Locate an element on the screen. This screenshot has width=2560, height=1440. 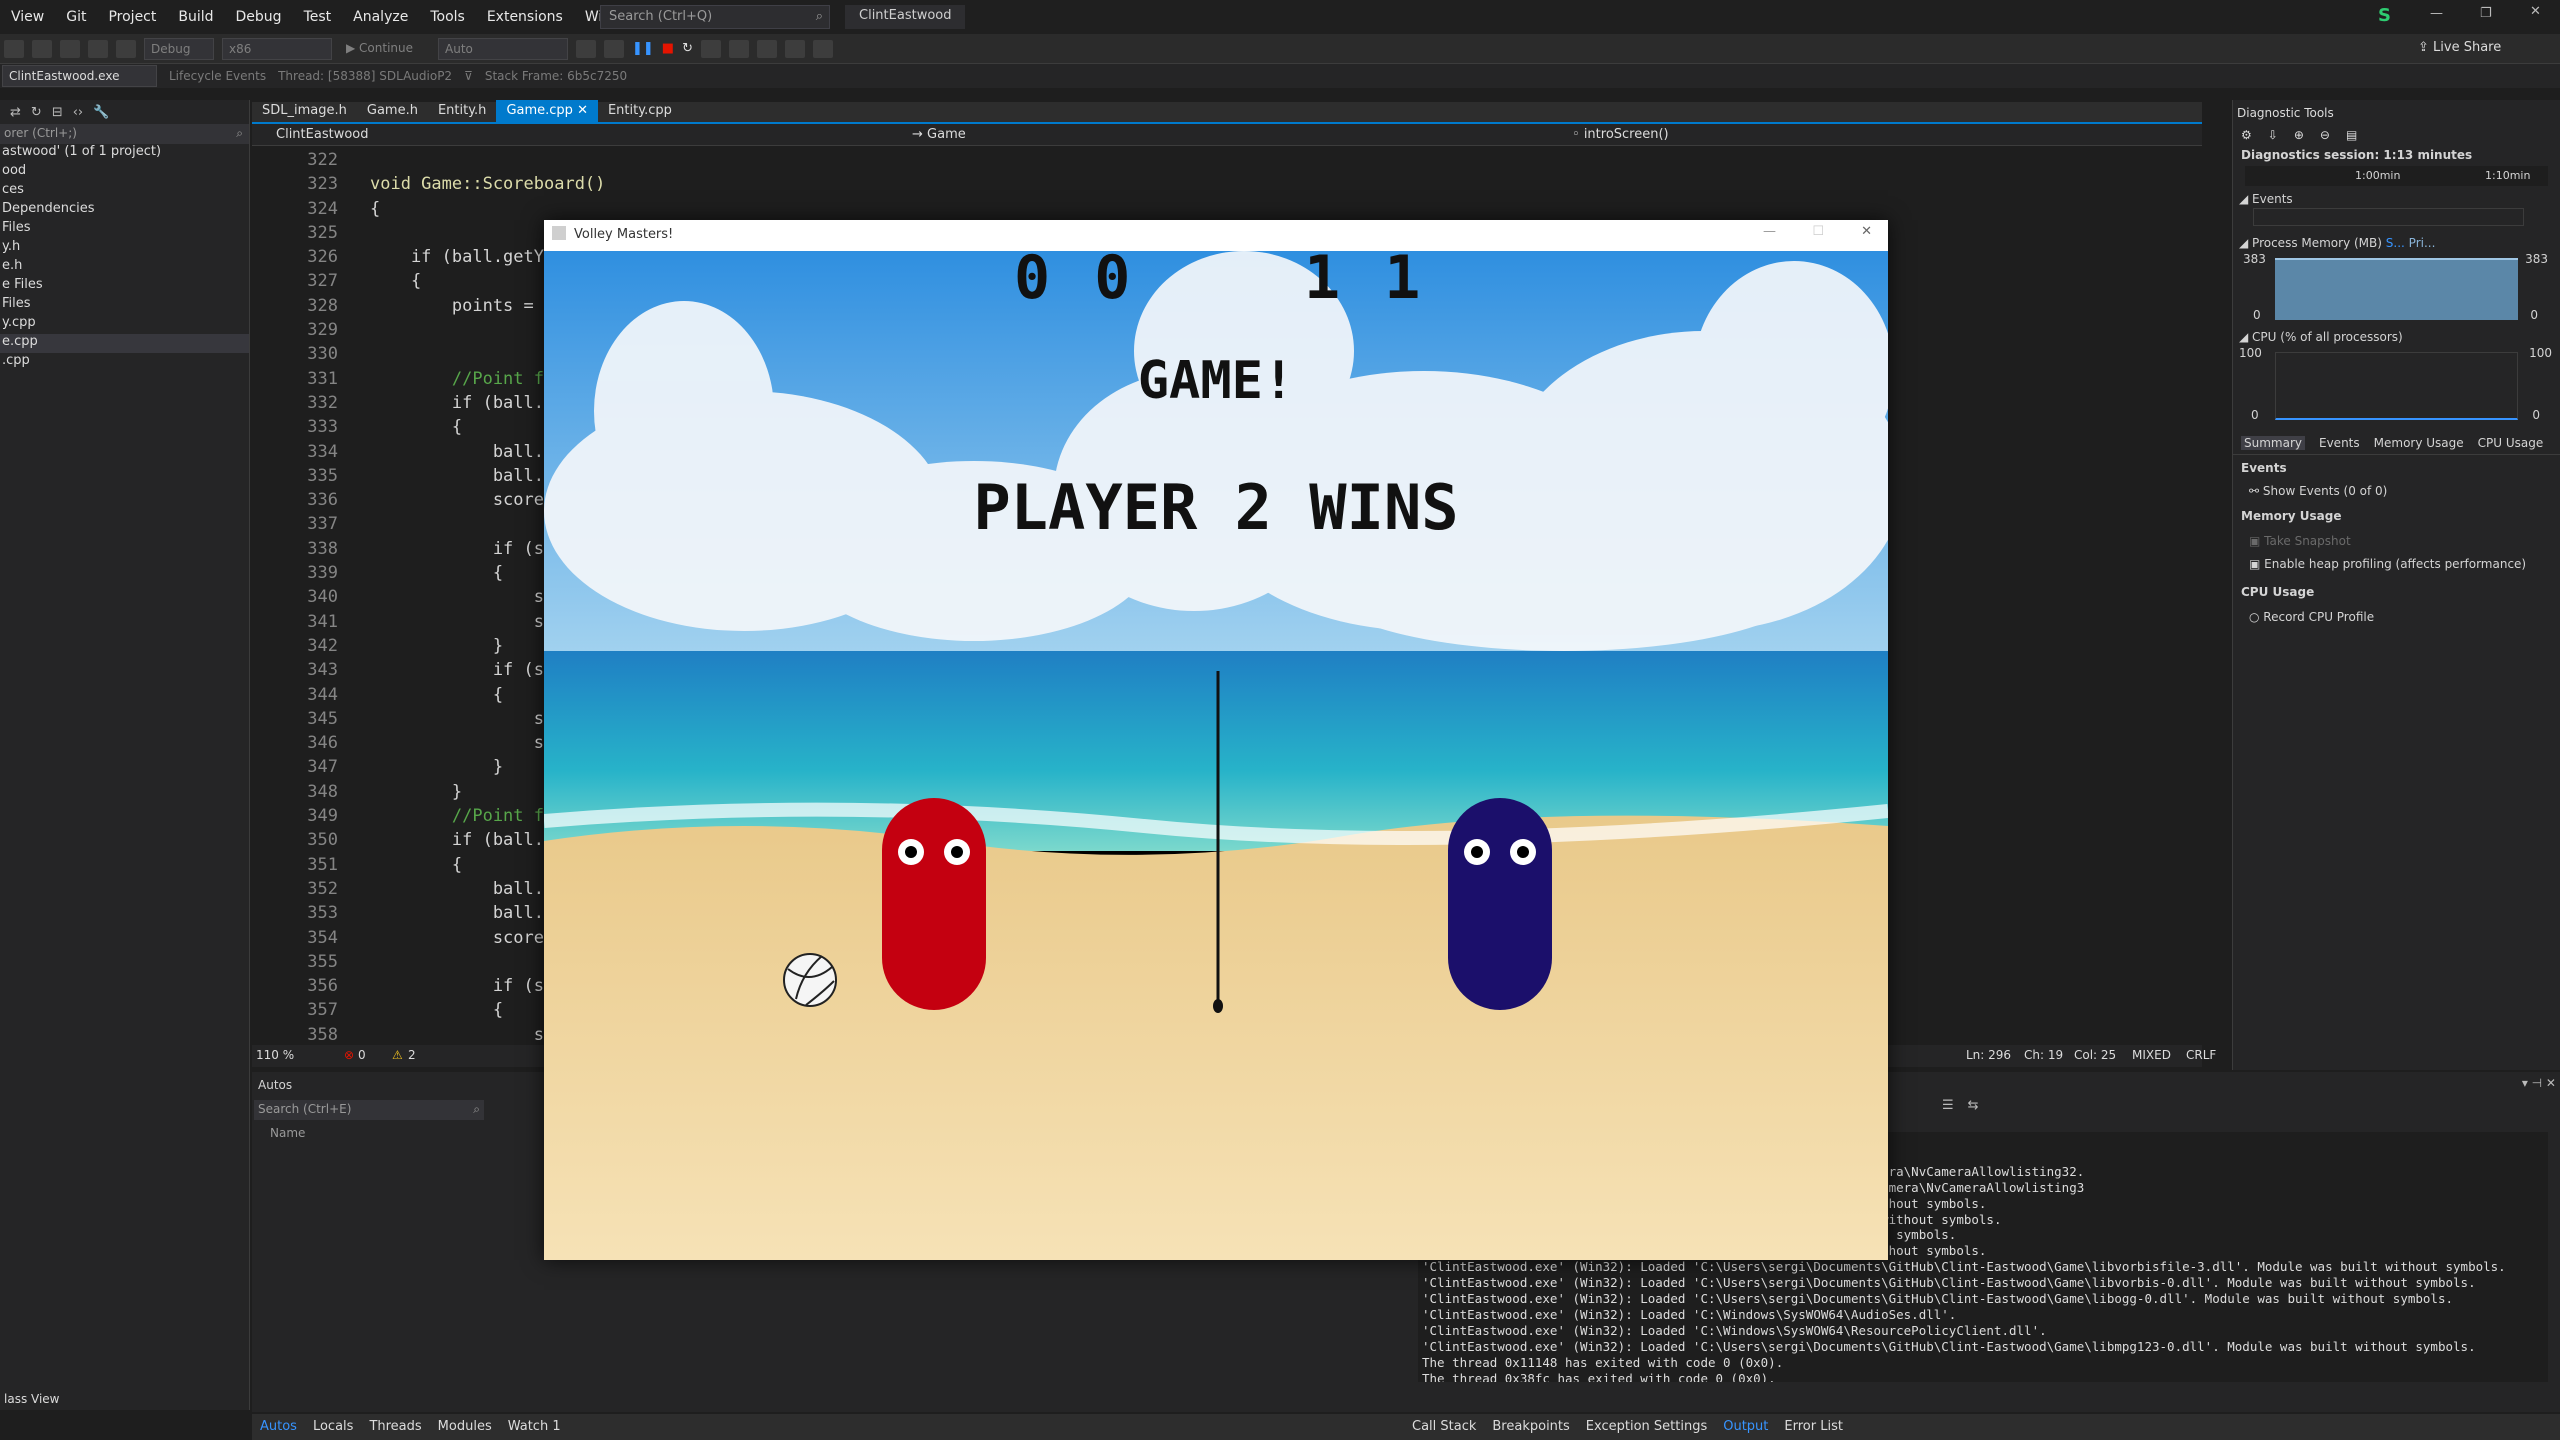
solution-item: .cpp is located at coordinates (124, 362).